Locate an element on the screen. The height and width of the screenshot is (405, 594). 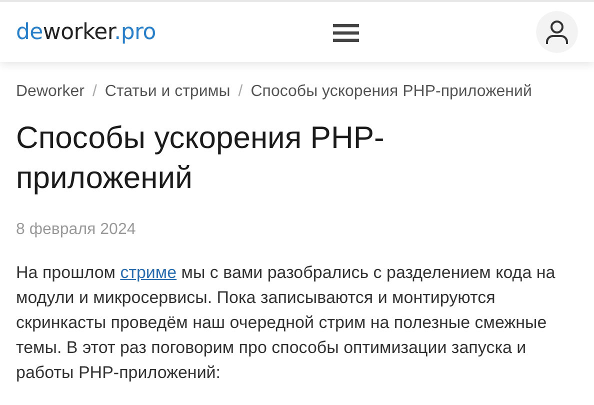
article-date: 8 февраля 2024 is located at coordinates (76, 230).